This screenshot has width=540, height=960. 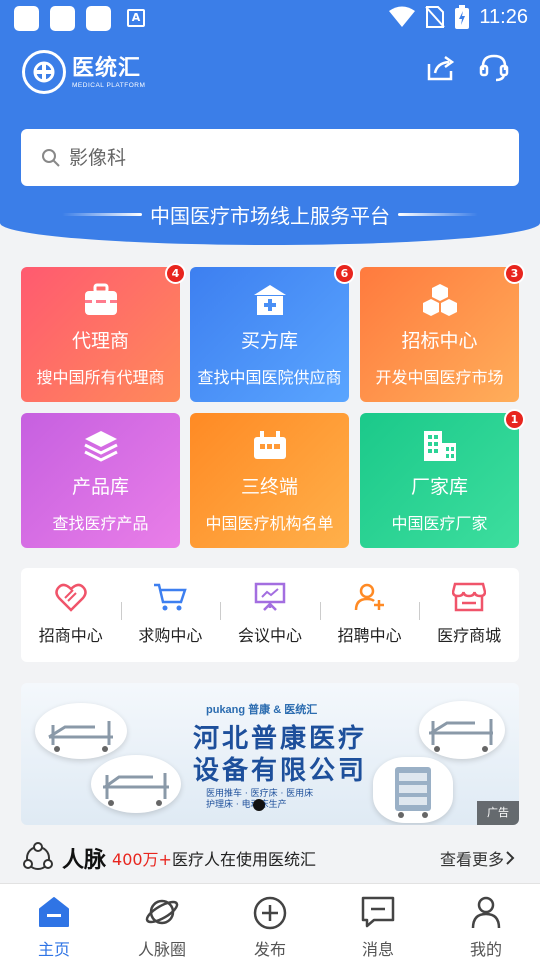 I want to click on status-bar: A 11:26, so click(x=270, y=18).